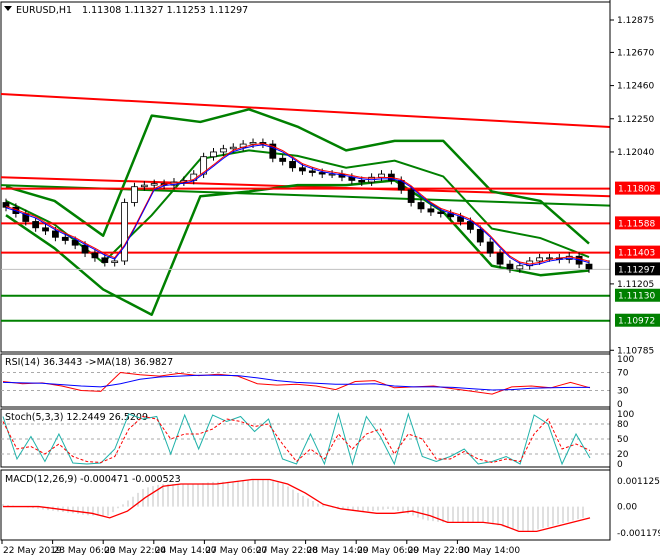 The height and width of the screenshot is (560, 660). Describe the element at coordinates (76, 417) in the screenshot. I see `stoch-title: Stoch(5,3,3) 12.2449 26.5209` at that location.